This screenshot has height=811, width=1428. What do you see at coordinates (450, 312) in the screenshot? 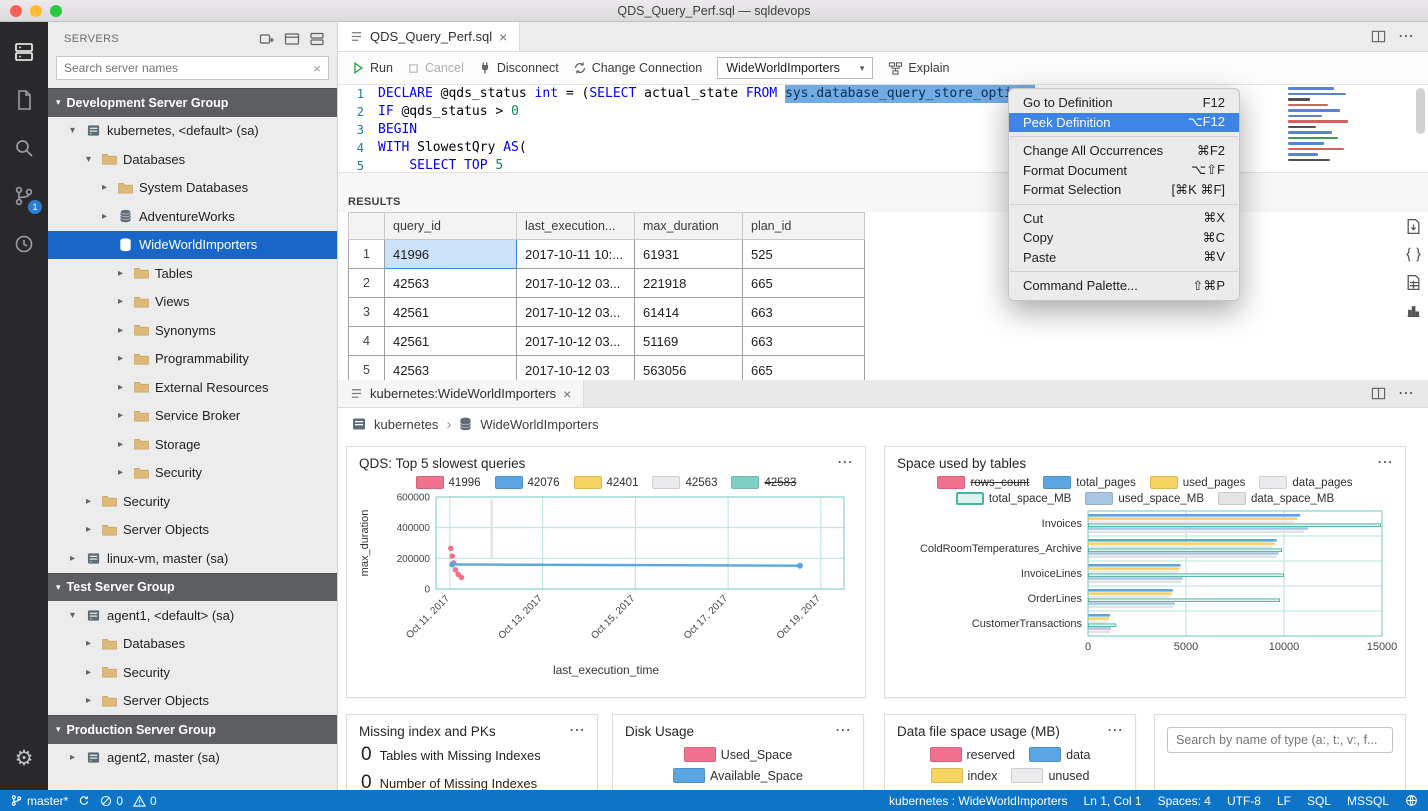
I see `grid-cell: 42561` at bounding box center [450, 312].